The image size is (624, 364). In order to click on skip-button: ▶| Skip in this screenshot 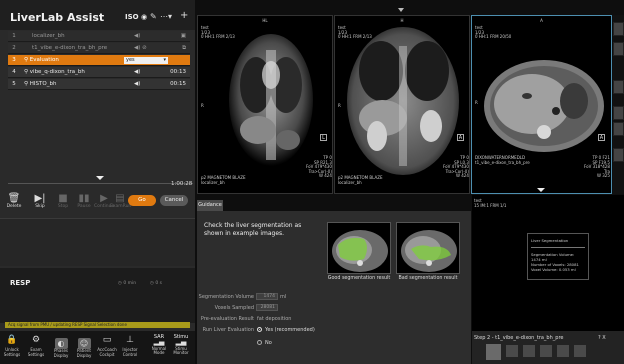, I will do `click(40, 201)`.